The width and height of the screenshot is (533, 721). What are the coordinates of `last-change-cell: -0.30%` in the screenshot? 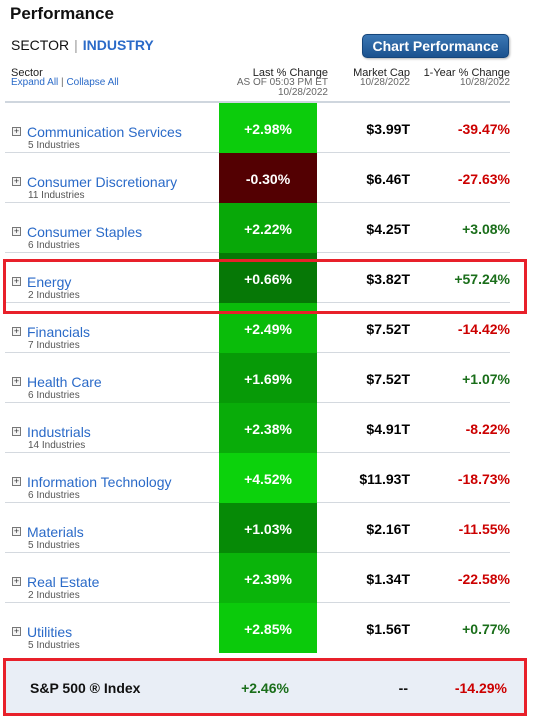 It's located at (268, 178).